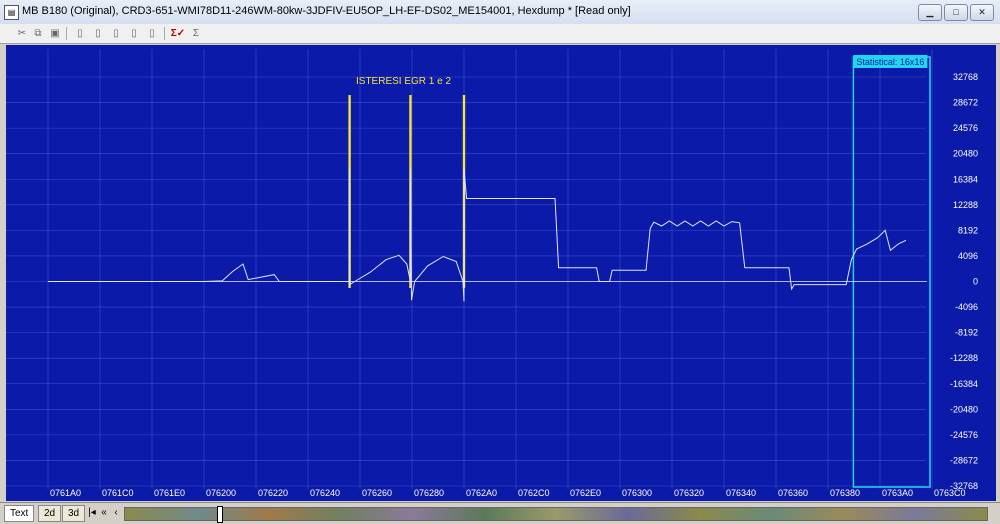 Image resolution: width=1000 pixels, height=524 pixels. Describe the element at coordinates (429, 493) in the screenshot. I see `x-tick-label: 076280` at that location.